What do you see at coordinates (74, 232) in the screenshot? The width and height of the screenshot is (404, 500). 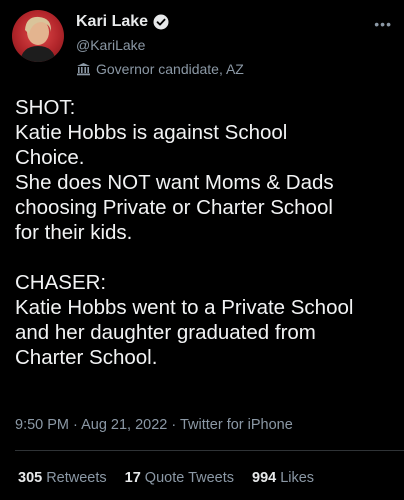 I see `tweet-line: for their kids.` at bounding box center [74, 232].